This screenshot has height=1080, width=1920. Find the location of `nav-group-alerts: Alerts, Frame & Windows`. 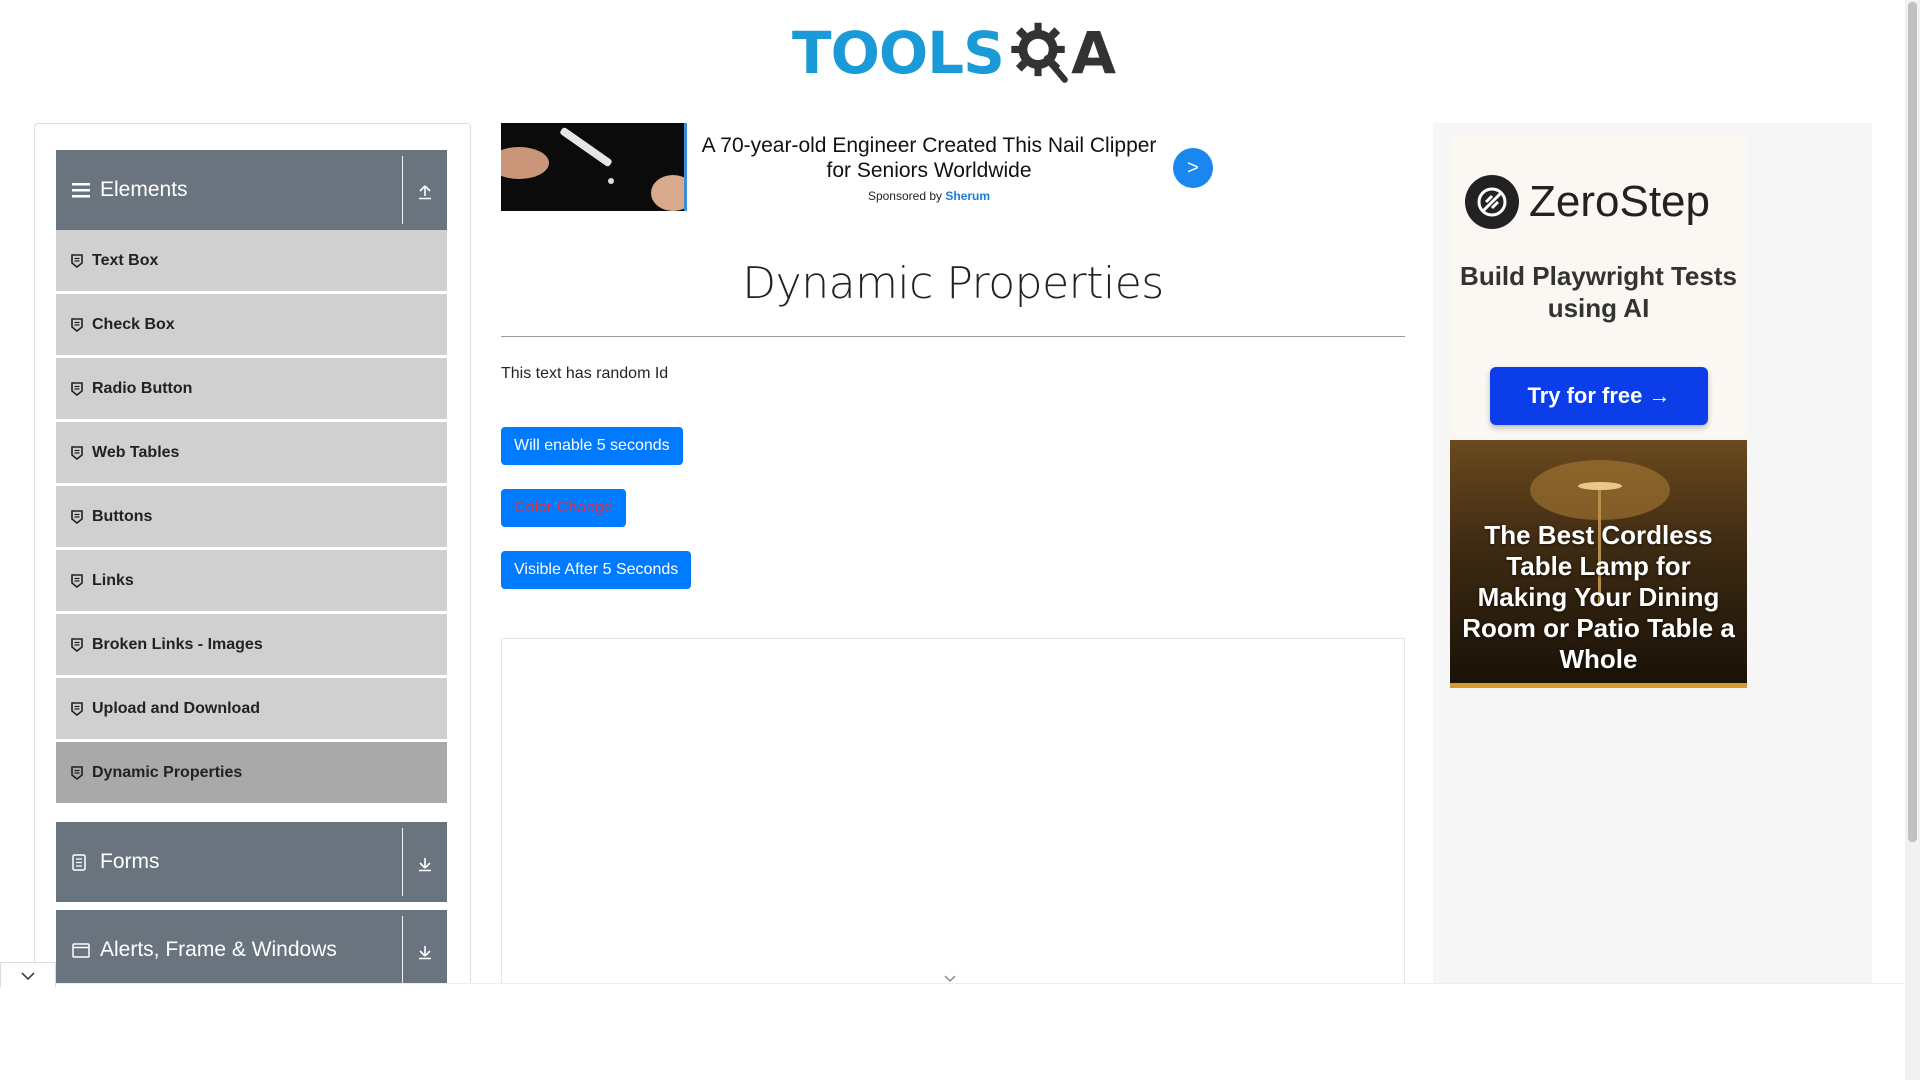

nav-group-alerts: Alerts, Frame & Windows is located at coordinates (251, 950).